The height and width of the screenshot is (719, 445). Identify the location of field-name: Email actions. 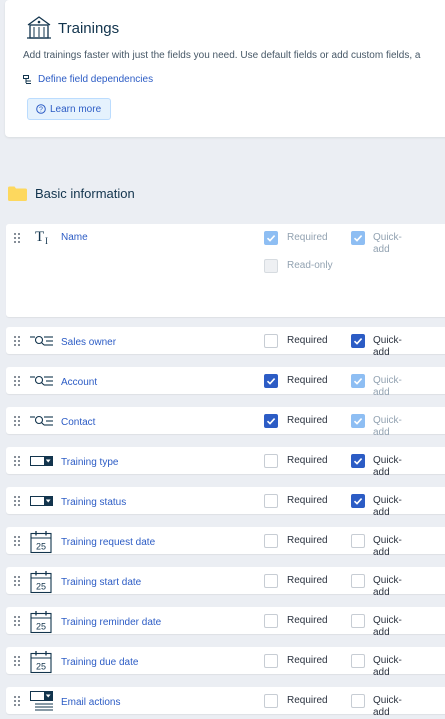
(90, 702).